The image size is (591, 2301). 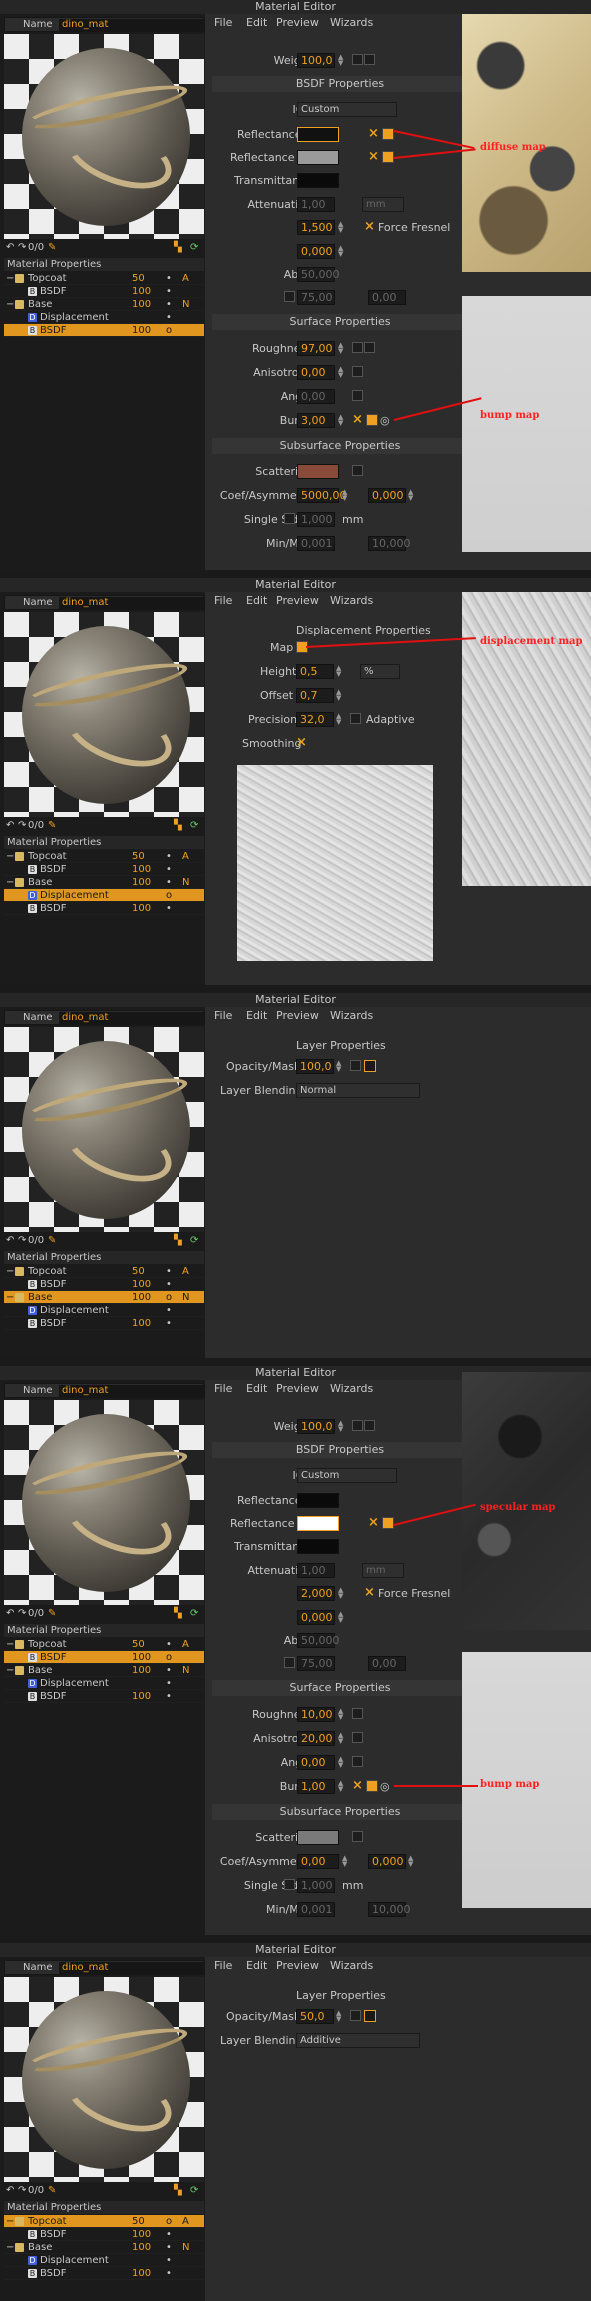 I want to click on offset-spinner: ▲ ▼, so click(x=339, y=695).